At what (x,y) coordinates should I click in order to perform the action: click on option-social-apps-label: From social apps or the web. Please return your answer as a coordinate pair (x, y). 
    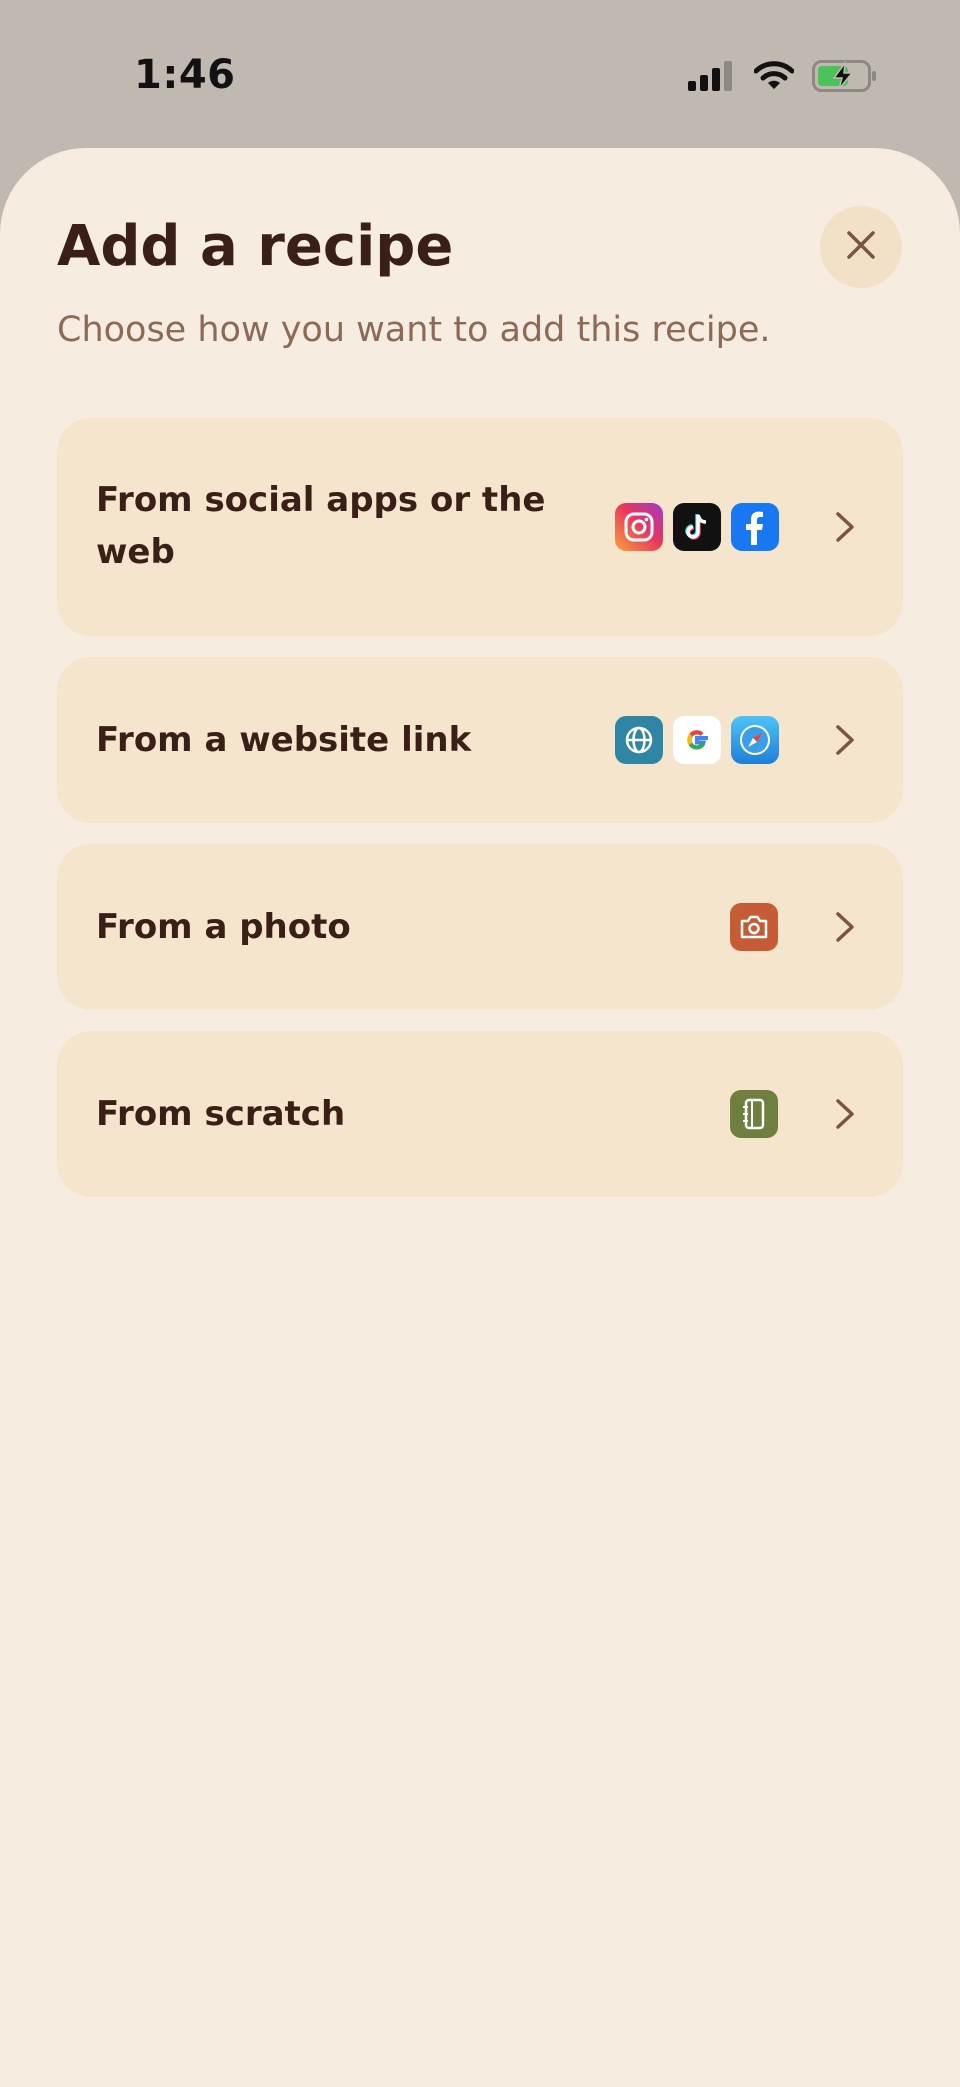
    Looking at the image, I should click on (320, 526).